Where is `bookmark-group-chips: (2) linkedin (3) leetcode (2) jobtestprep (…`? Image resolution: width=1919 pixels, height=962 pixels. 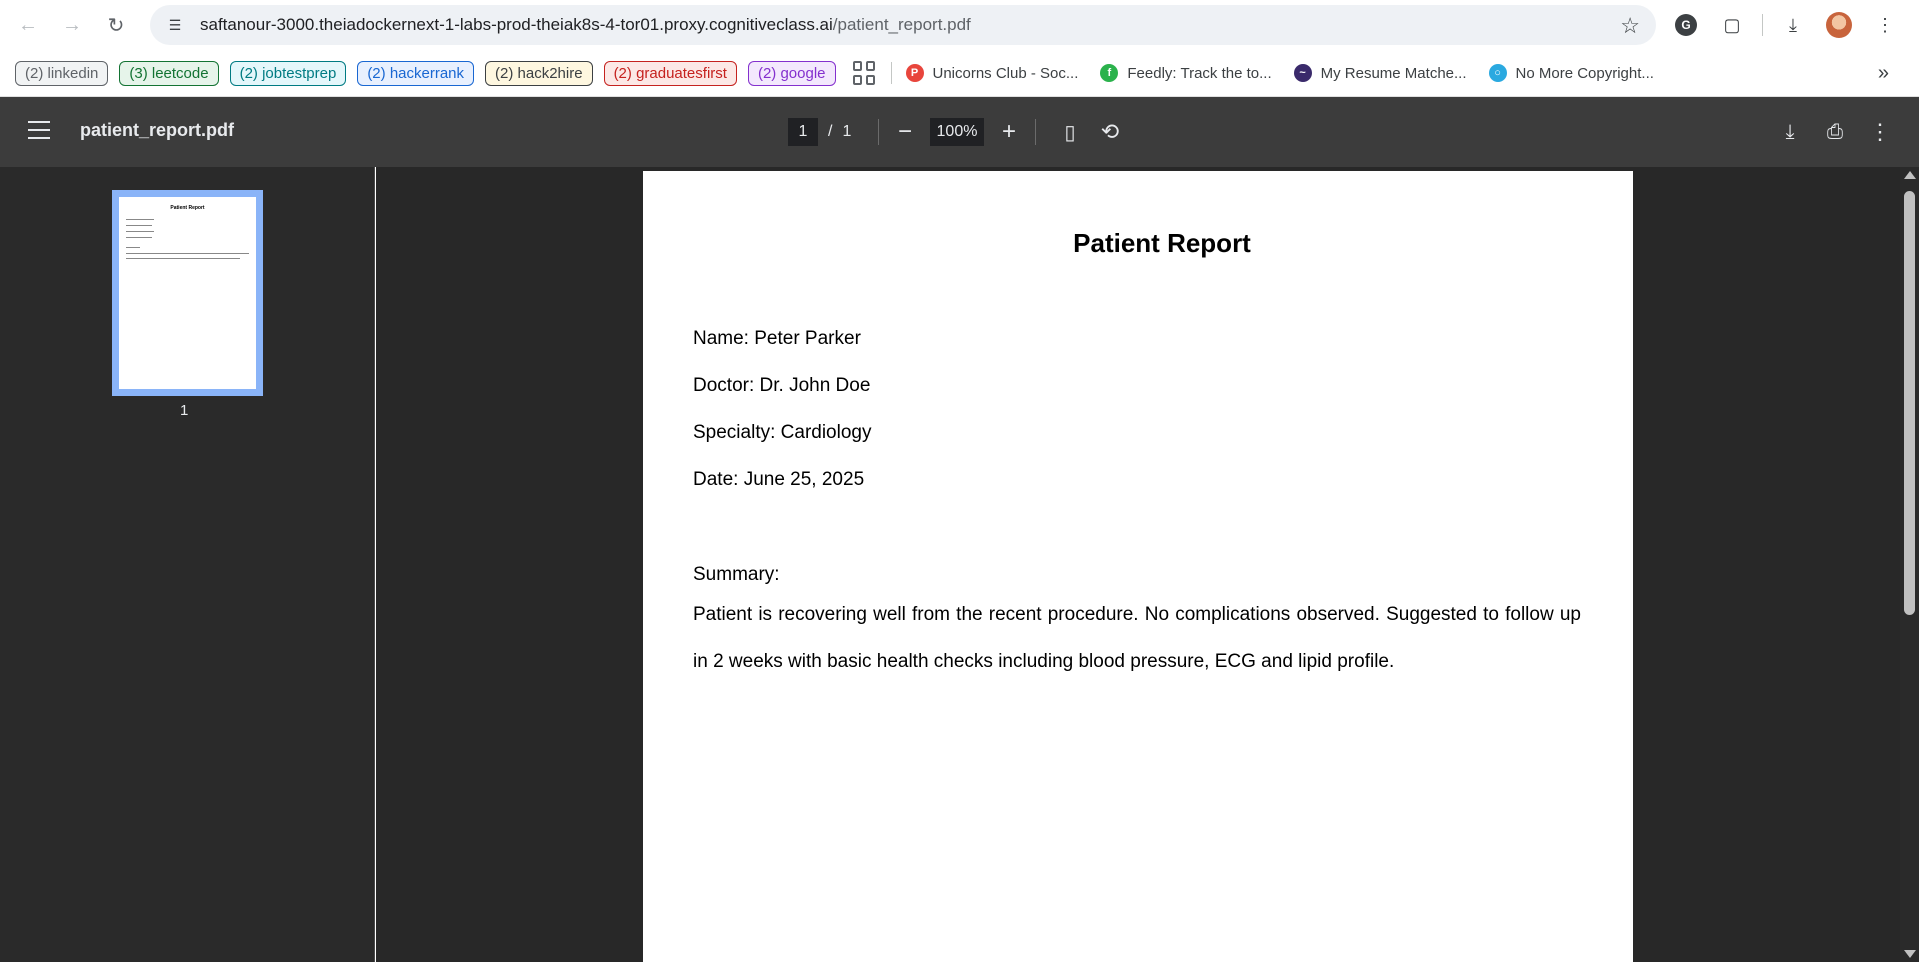 bookmark-group-chips: (2) linkedin (3) leetcode (2) jobtestprep (… is located at coordinates (431, 73).